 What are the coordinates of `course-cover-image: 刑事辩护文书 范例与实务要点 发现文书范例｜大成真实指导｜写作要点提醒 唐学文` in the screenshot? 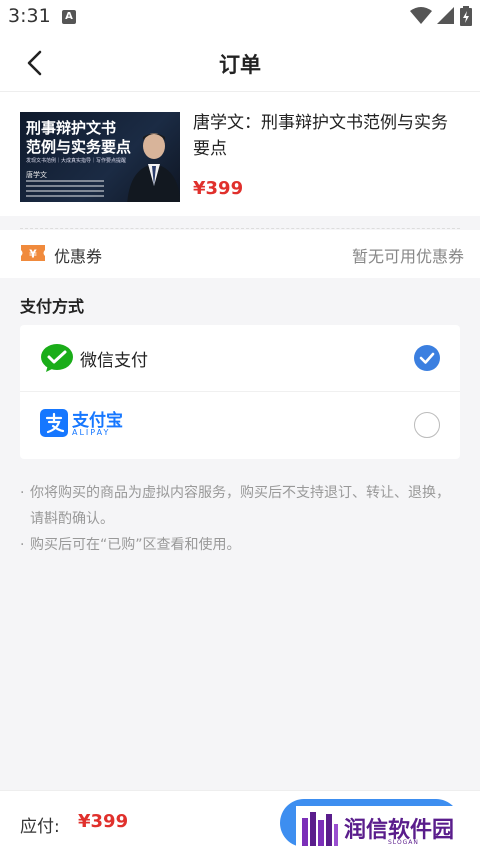 It's located at (100, 157).